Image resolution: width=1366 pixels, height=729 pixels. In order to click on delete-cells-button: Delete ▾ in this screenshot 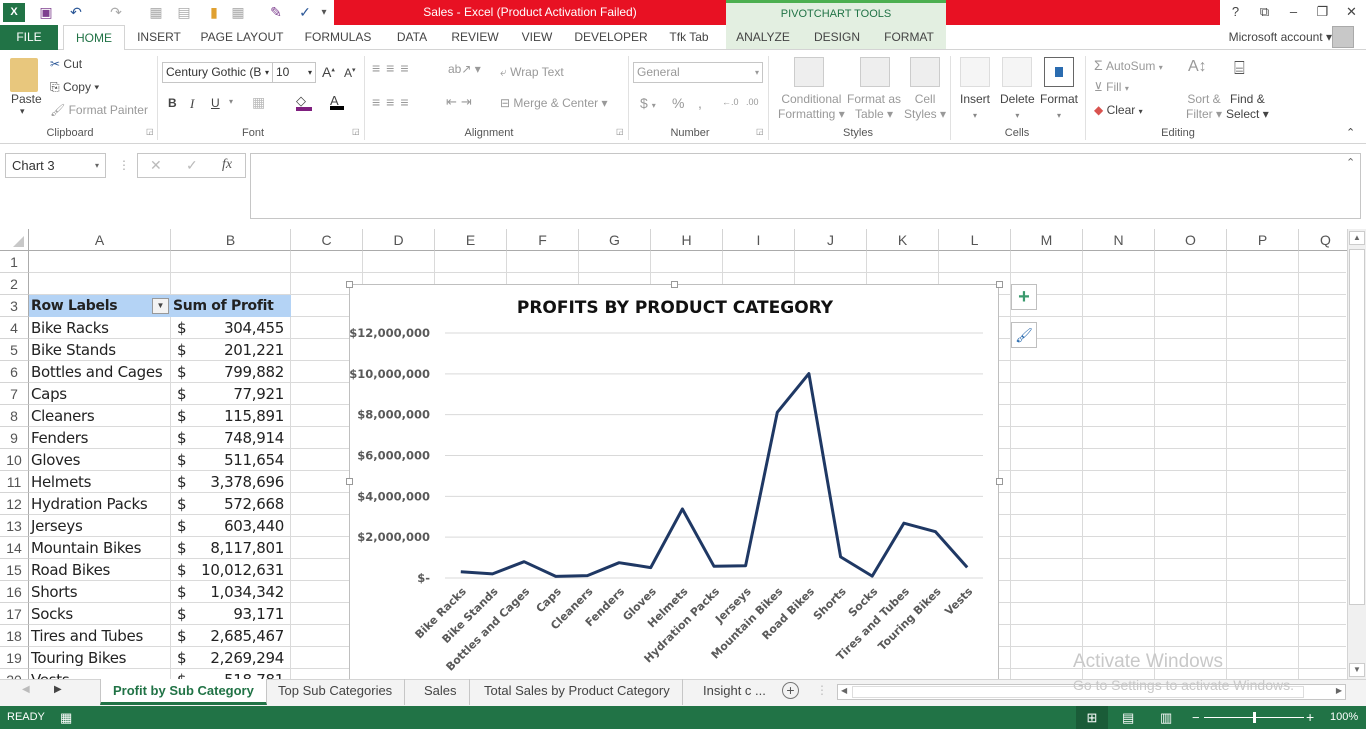, I will do `click(1017, 107)`.